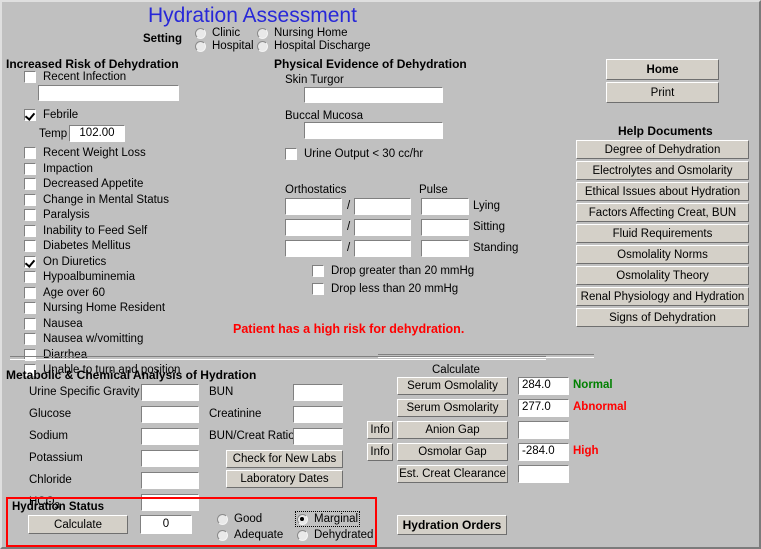 This screenshot has height=549, width=761. I want to click on checkbox-febrile: Febrile, so click(51, 115).